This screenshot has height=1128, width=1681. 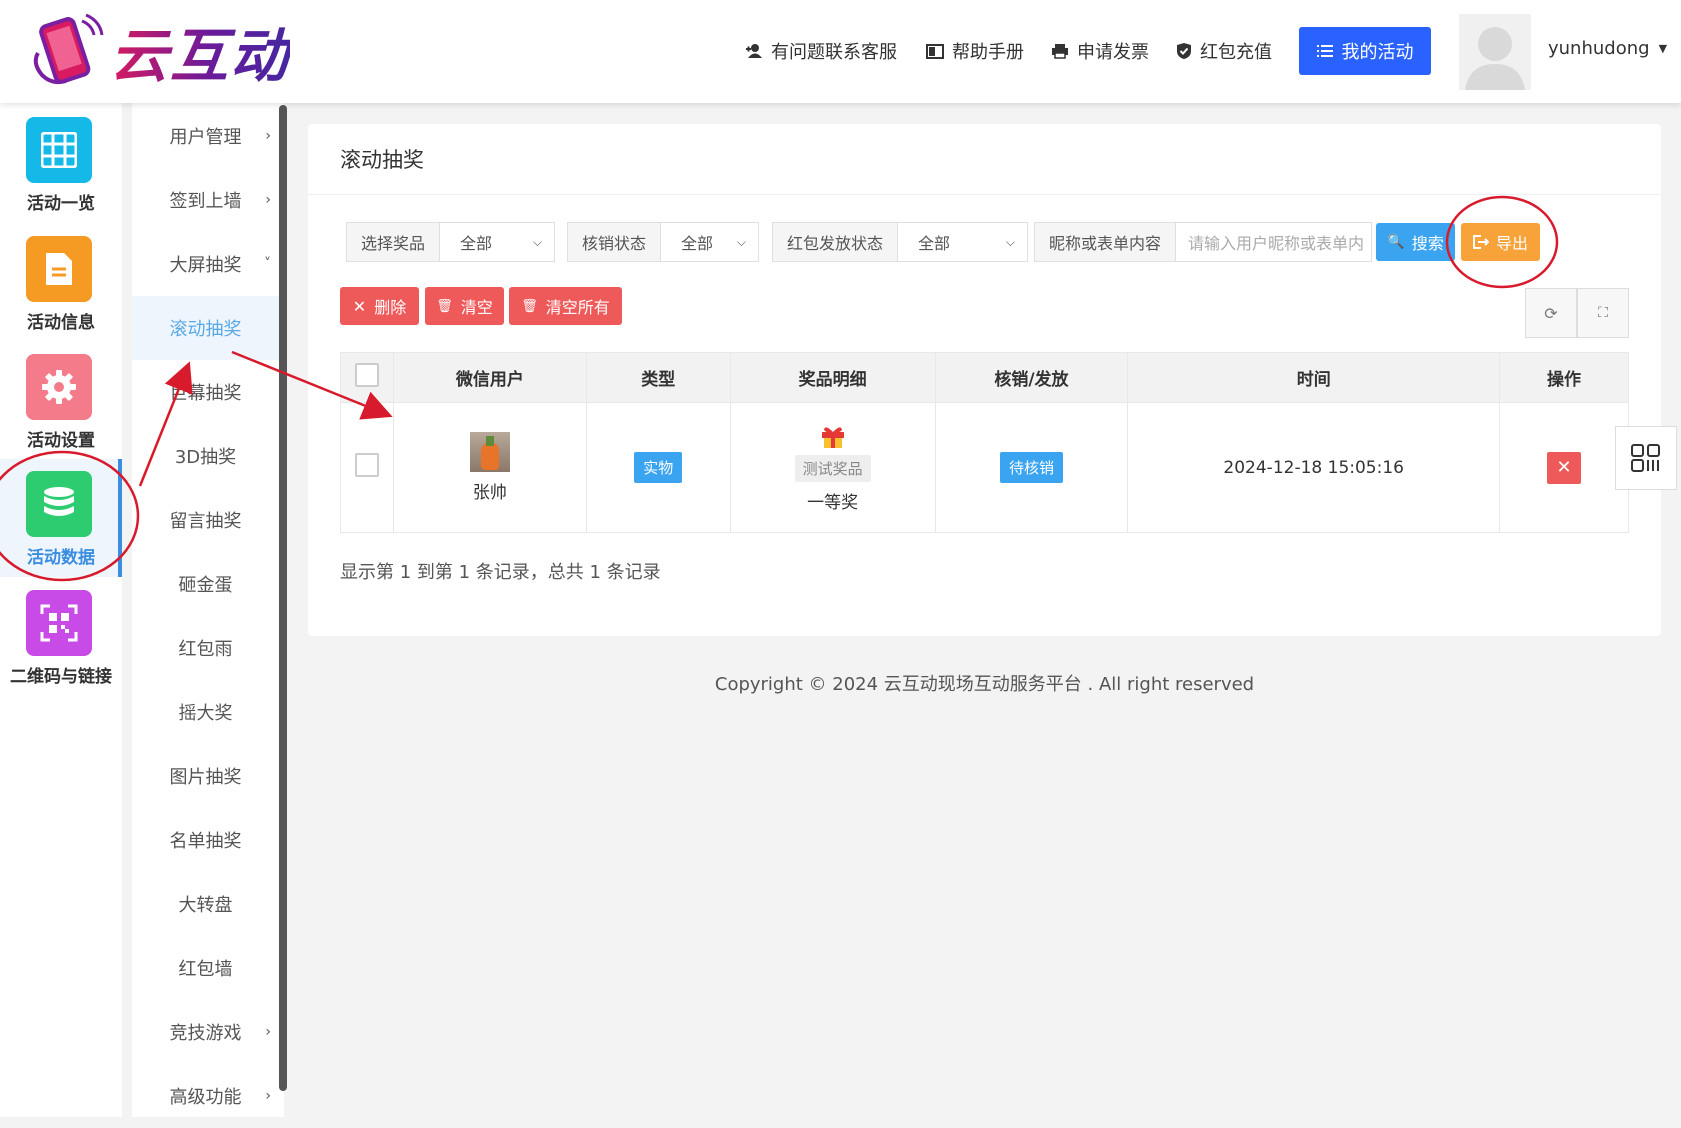 What do you see at coordinates (61, 401) in the screenshot?
I see `sidebar-item-activity-settings: 活动设置` at bounding box center [61, 401].